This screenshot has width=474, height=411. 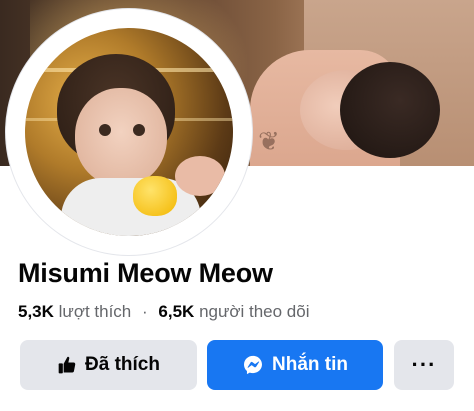 What do you see at coordinates (121, 137) in the screenshot?
I see `avatar-face` at bounding box center [121, 137].